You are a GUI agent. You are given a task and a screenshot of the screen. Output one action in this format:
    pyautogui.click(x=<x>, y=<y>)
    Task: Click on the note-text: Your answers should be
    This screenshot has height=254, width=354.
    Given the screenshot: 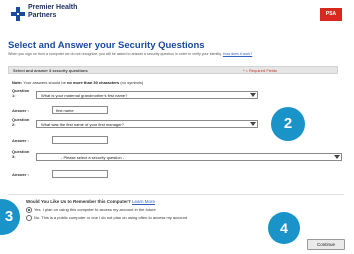 What is the action you would take?
    pyautogui.click(x=44, y=82)
    